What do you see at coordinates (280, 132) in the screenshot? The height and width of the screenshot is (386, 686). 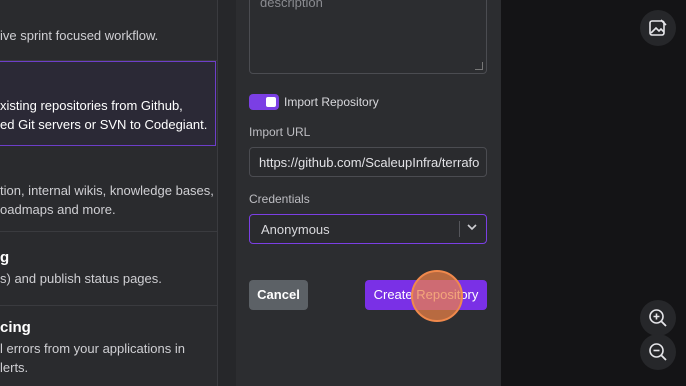 I see `import-url-label: Import URL` at bounding box center [280, 132].